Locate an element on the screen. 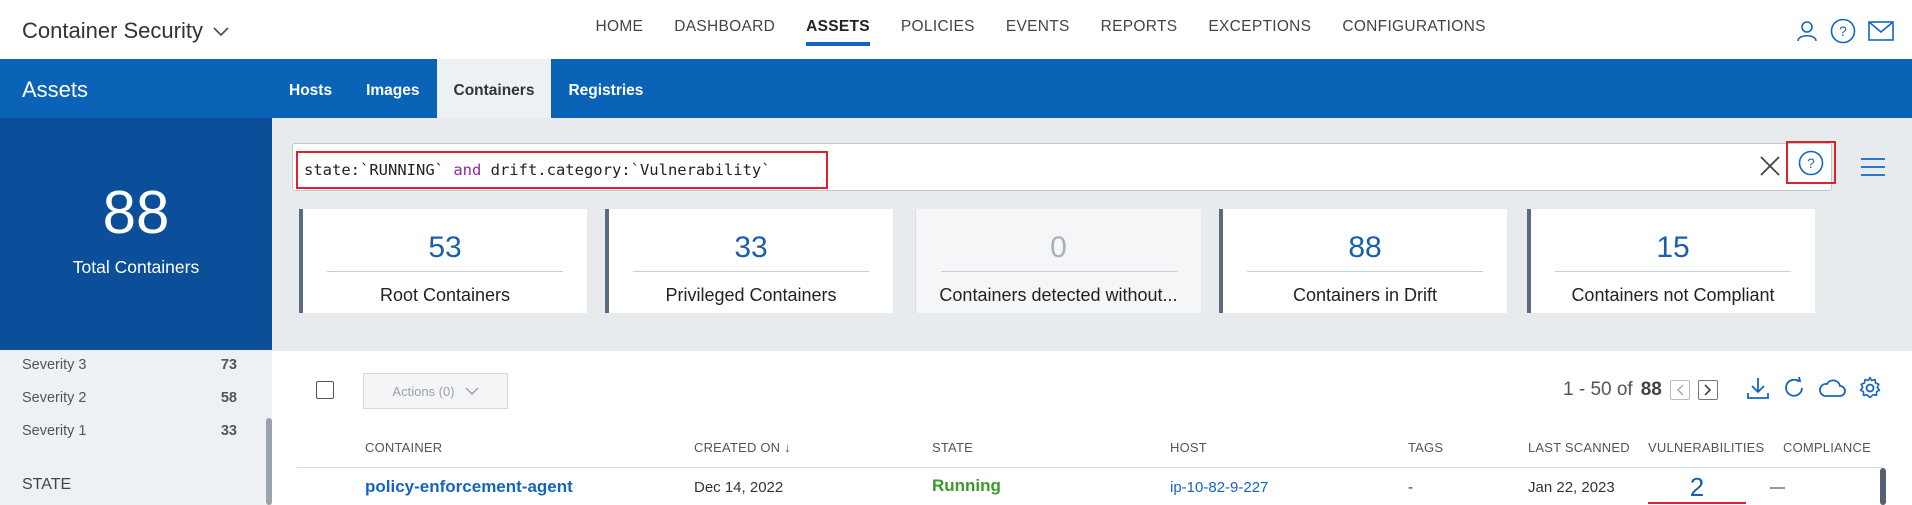 The height and width of the screenshot is (505, 1912). pagination: 1 - 50 of 88 is located at coordinates (1640, 390).